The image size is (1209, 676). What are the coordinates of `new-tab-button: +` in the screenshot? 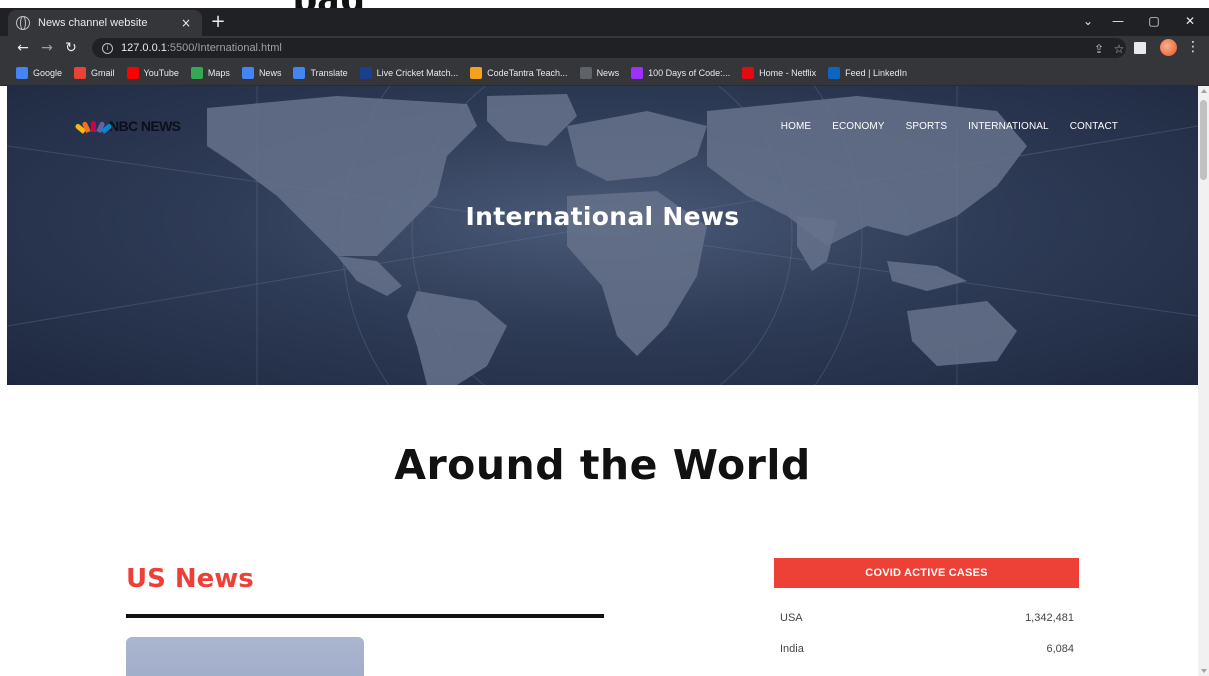 It's located at (218, 22).